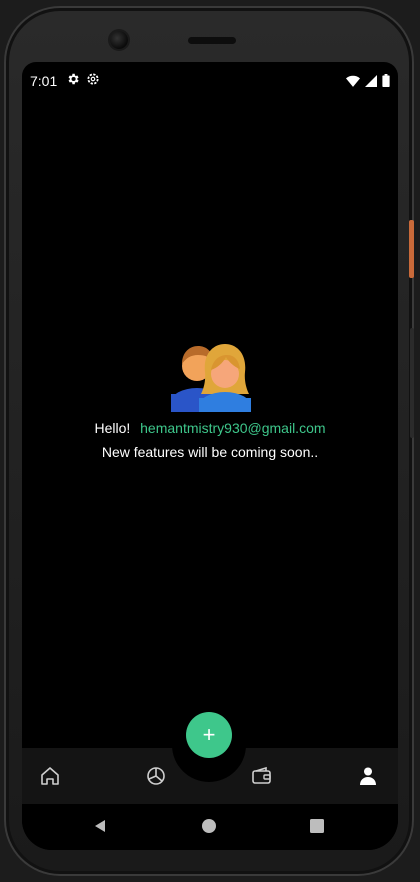 This screenshot has height=882, width=420. I want to click on battery-icon, so click(386, 83).